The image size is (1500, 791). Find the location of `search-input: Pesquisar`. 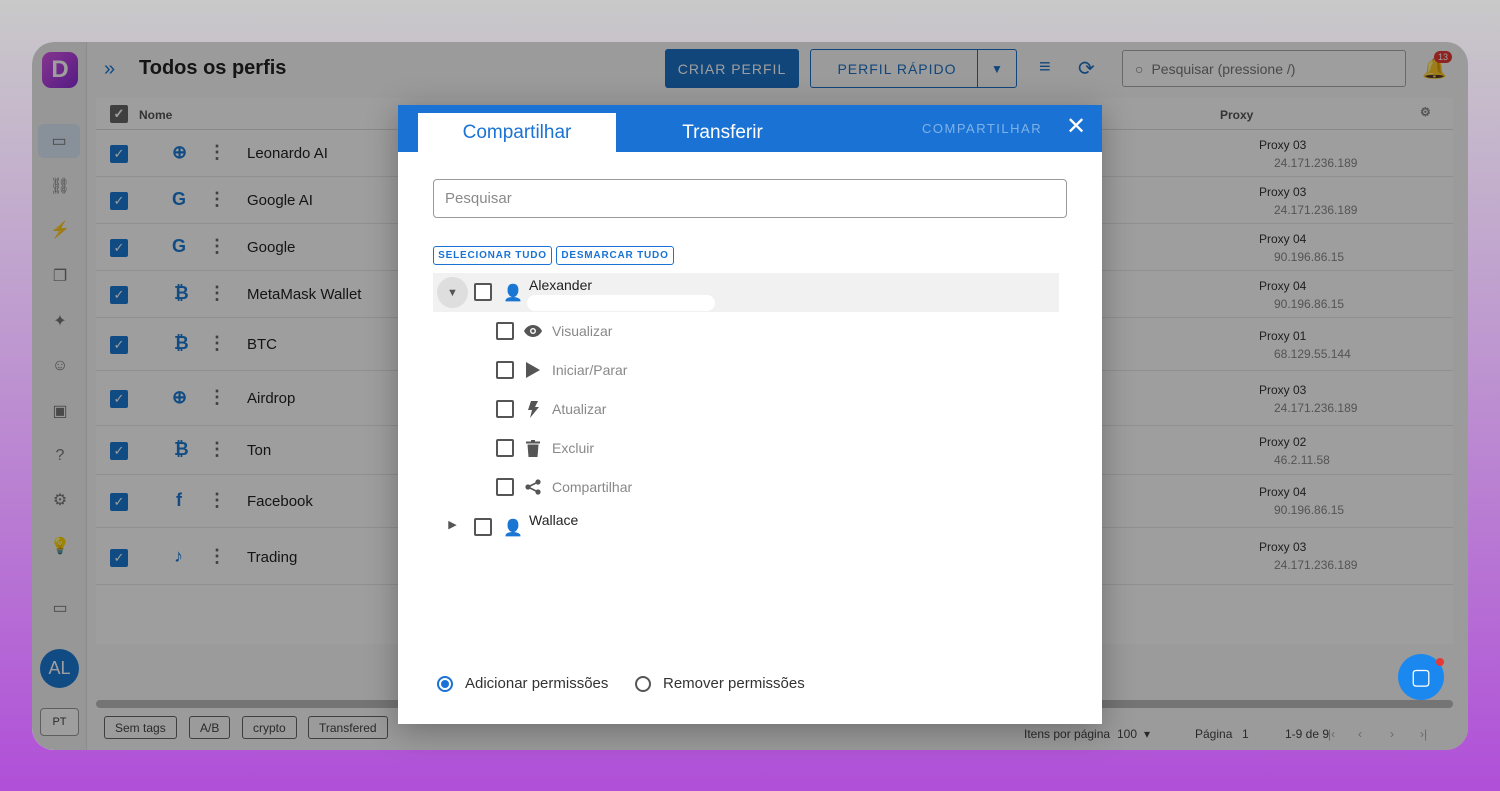

search-input: Pesquisar is located at coordinates (750, 198).